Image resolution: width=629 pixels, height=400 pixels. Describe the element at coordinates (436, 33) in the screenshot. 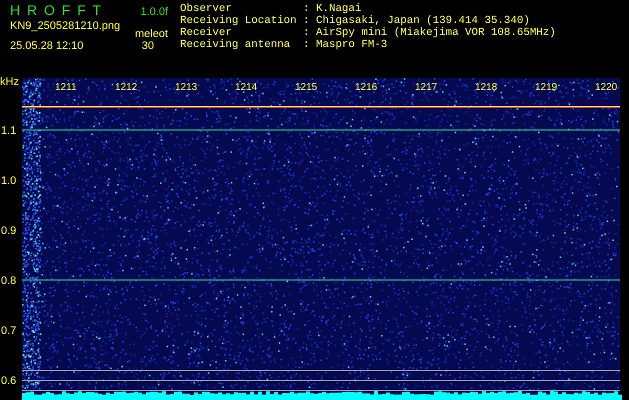

I see `info-value: AirSpy mini (Miakejima VOR 108.65MHz)` at that location.